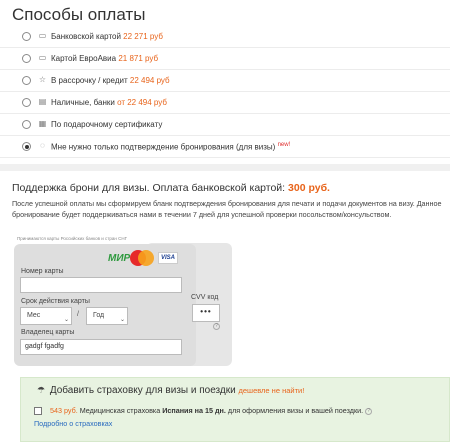 The height and width of the screenshot is (442, 450). I want to click on payment-option-label: Картой ЕвроАвиа 21 871 руб, so click(104, 58).